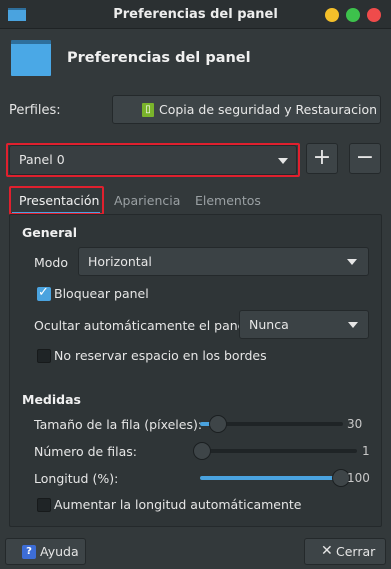 The height and width of the screenshot is (569, 391). What do you see at coordinates (327, 551) in the screenshot?
I see `close-icon: ✕` at bounding box center [327, 551].